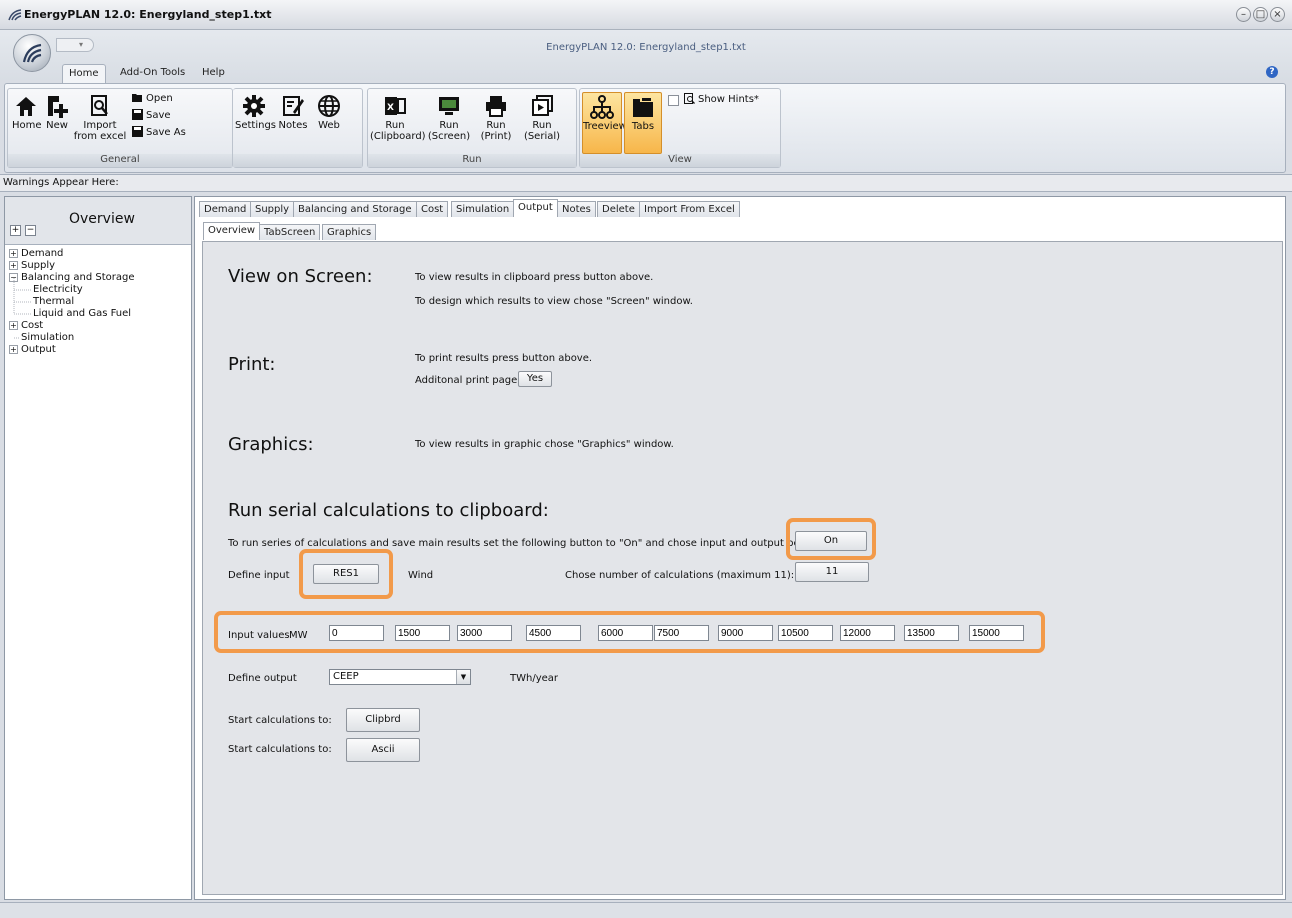 The width and height of the screenshot is (1292, 918). What do you see at coordinates (468, 380) in the screenshot?
I see `additional-print-label: Additonal print page:` at bounding box center [468, 380].